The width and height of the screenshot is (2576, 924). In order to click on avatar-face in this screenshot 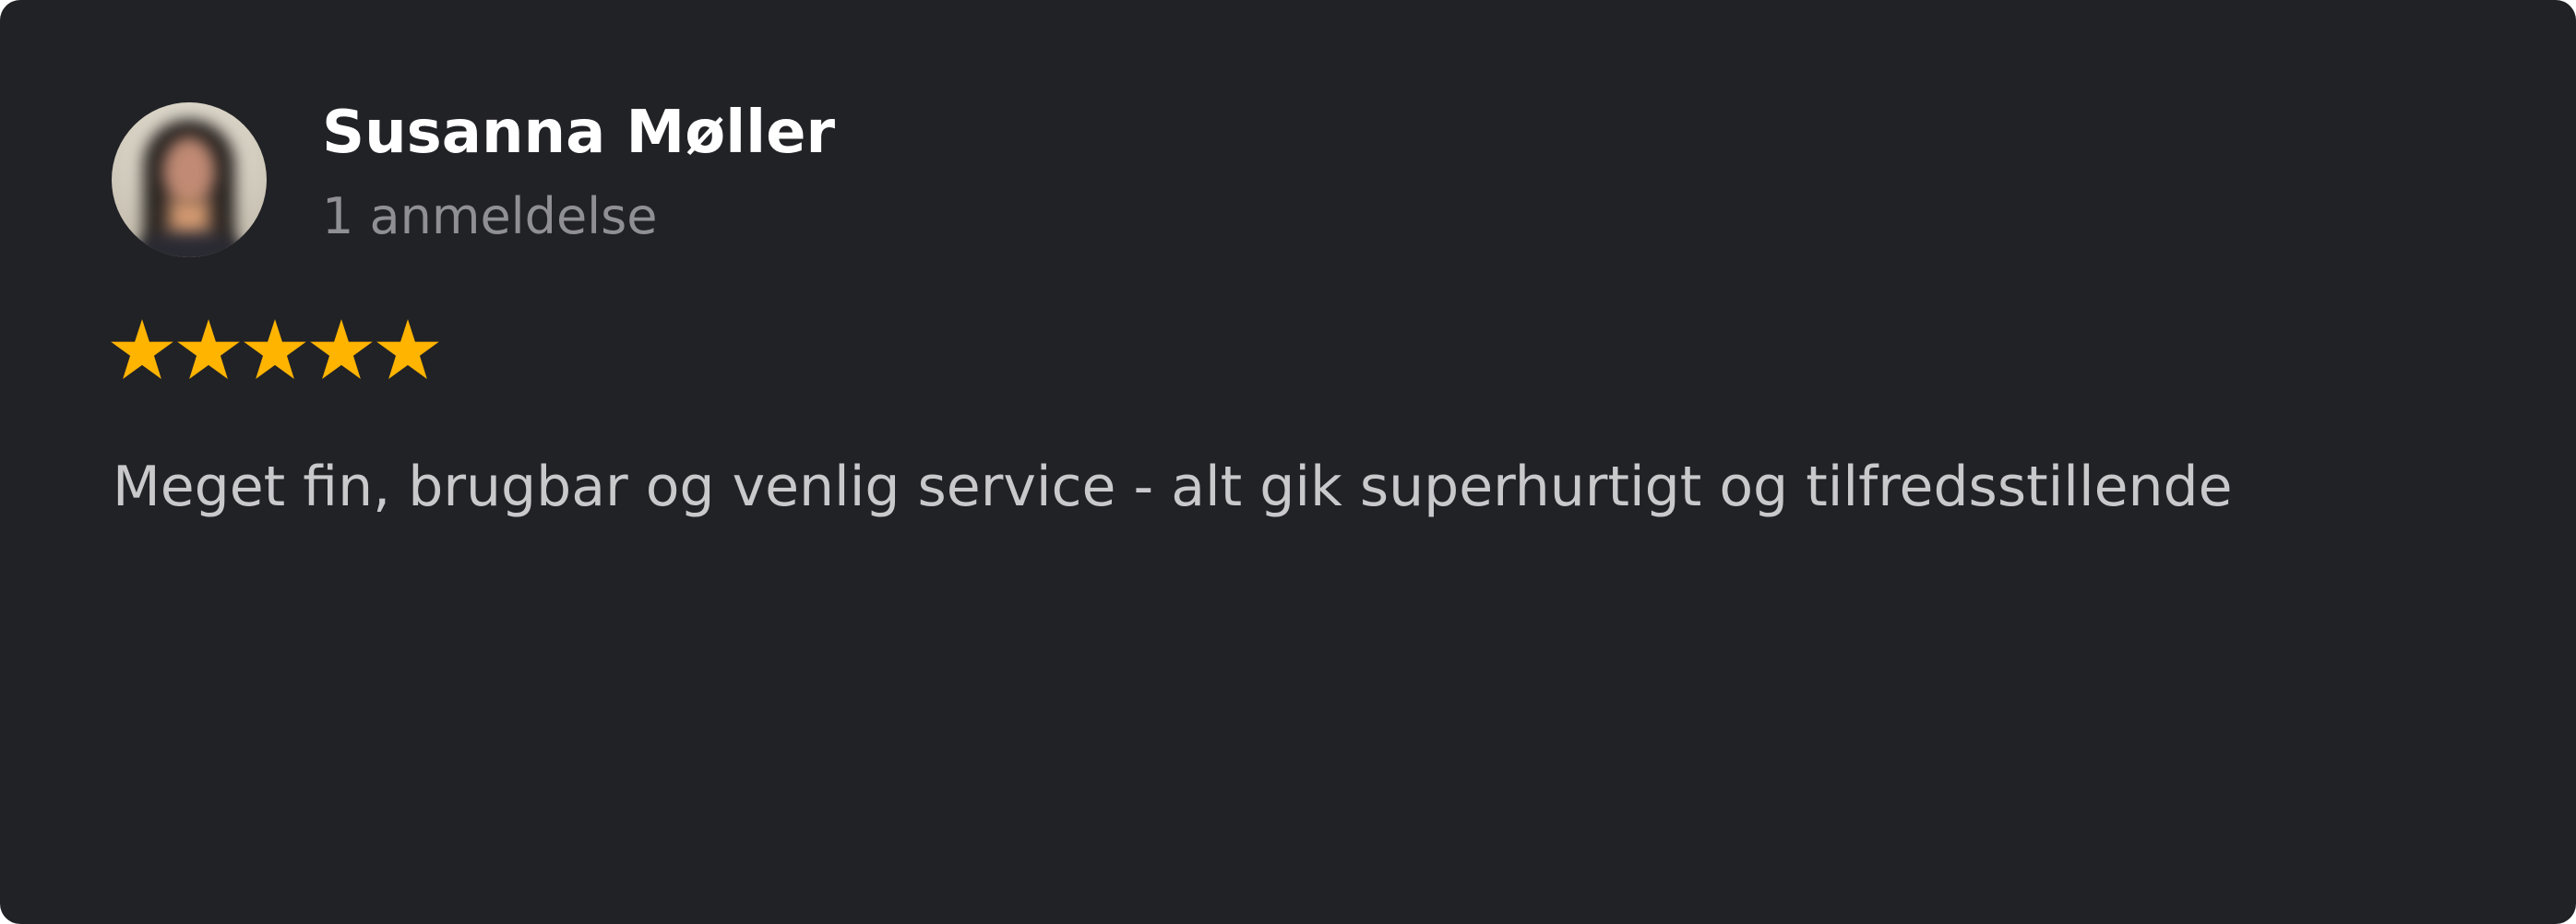, I will do `click(189, 172)`.